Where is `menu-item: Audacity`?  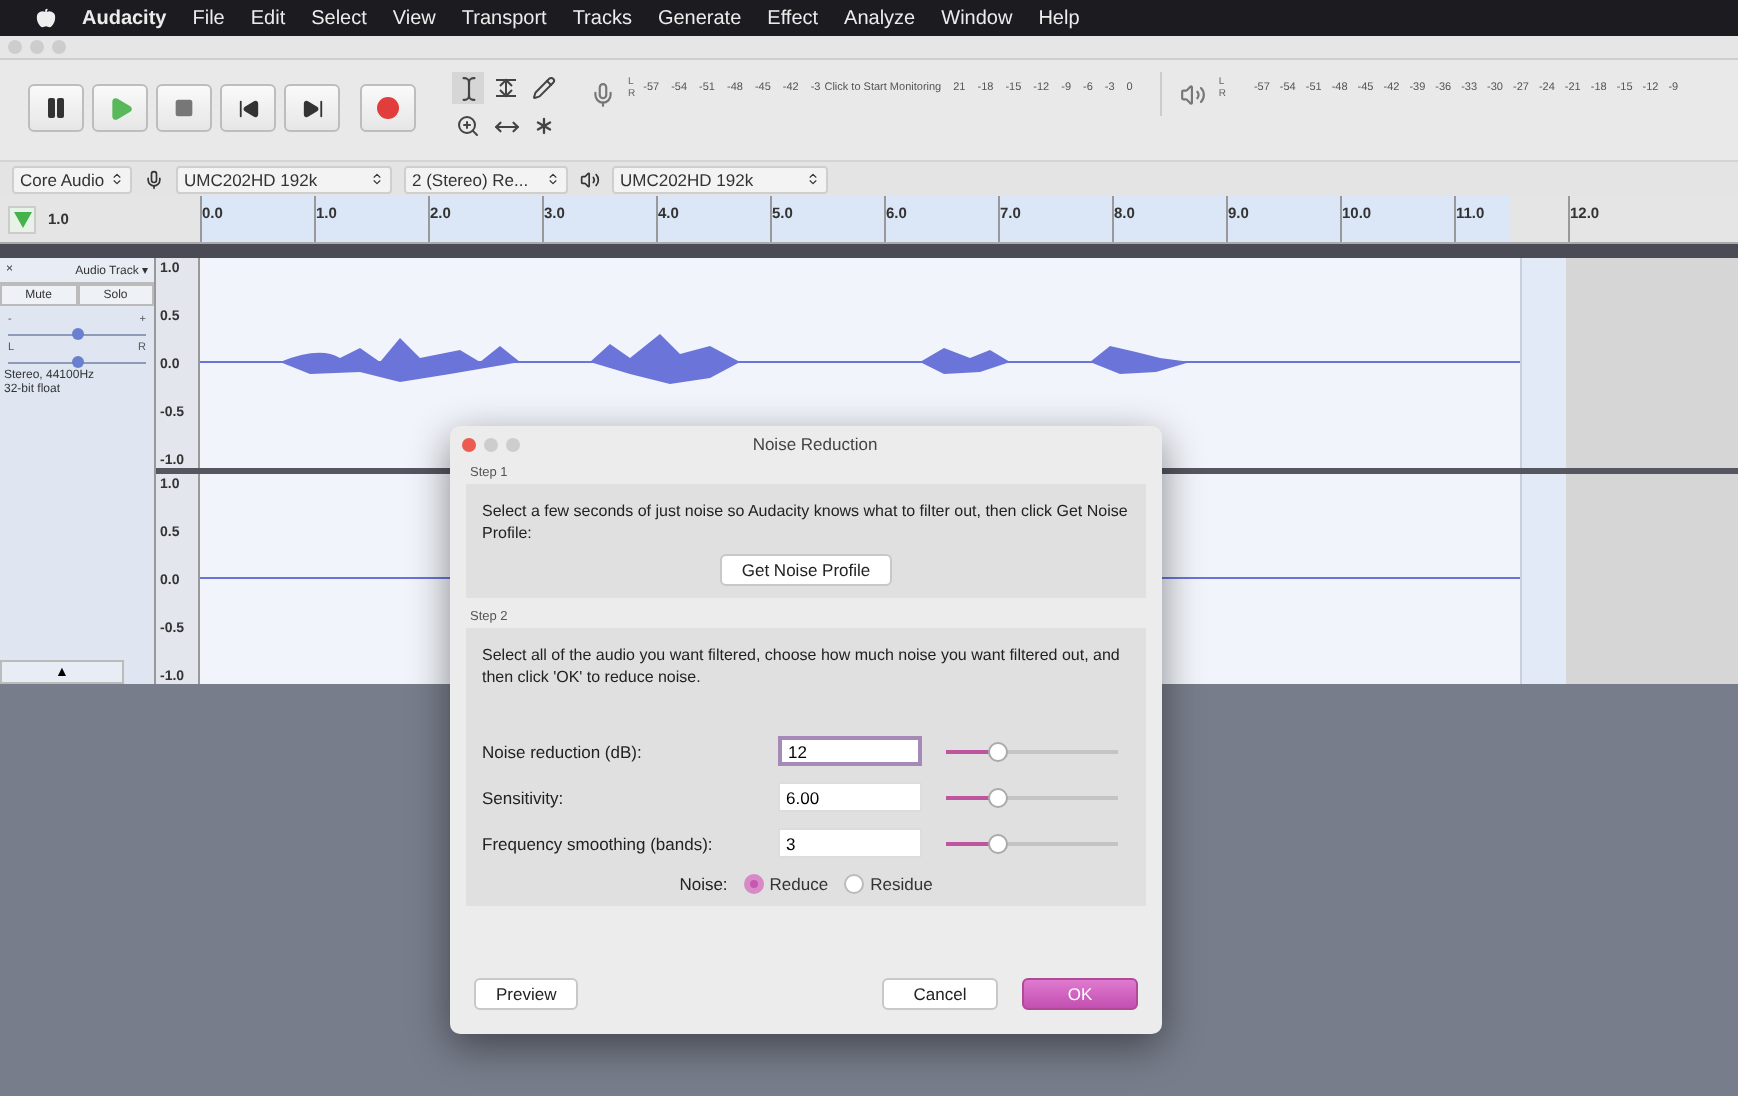
menu-item: Audacity is located at coordinates (124, 18).